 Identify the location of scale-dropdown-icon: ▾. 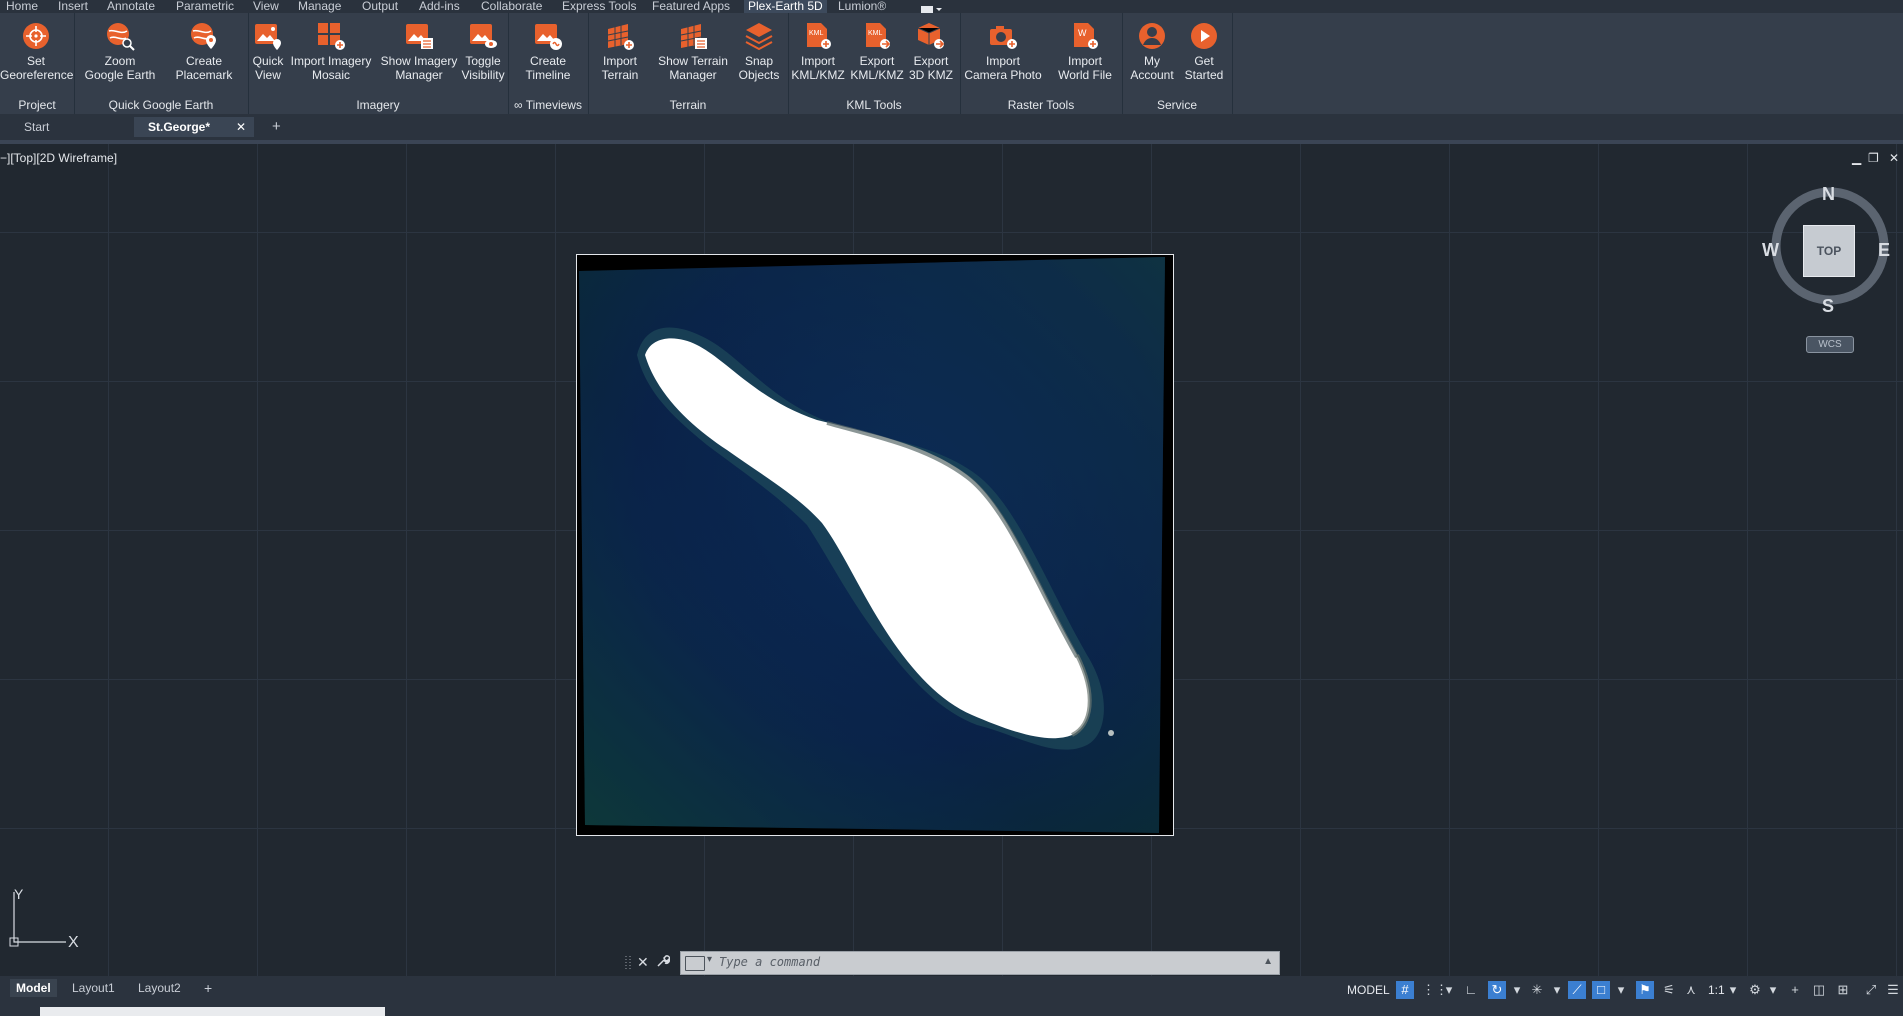
(1733, 990).